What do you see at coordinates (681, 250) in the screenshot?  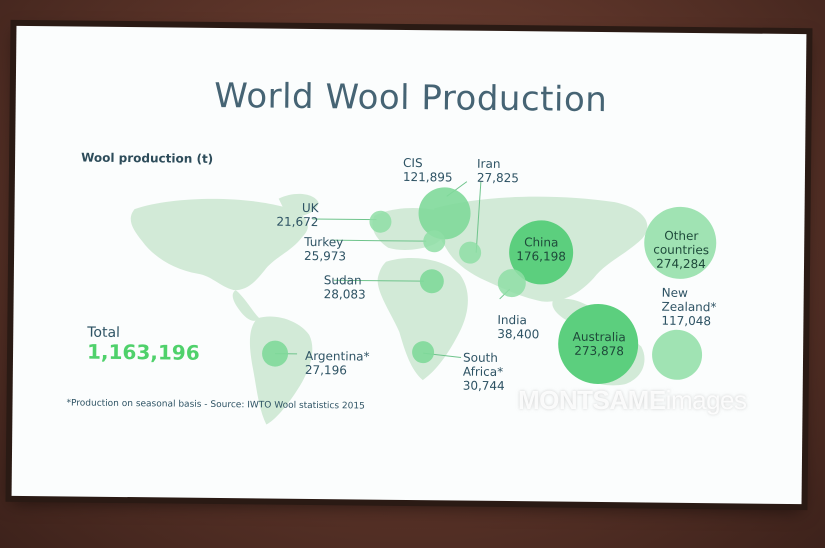 I see `label-other-countries: Other countries 274,284` at bounding box center [681, 250].